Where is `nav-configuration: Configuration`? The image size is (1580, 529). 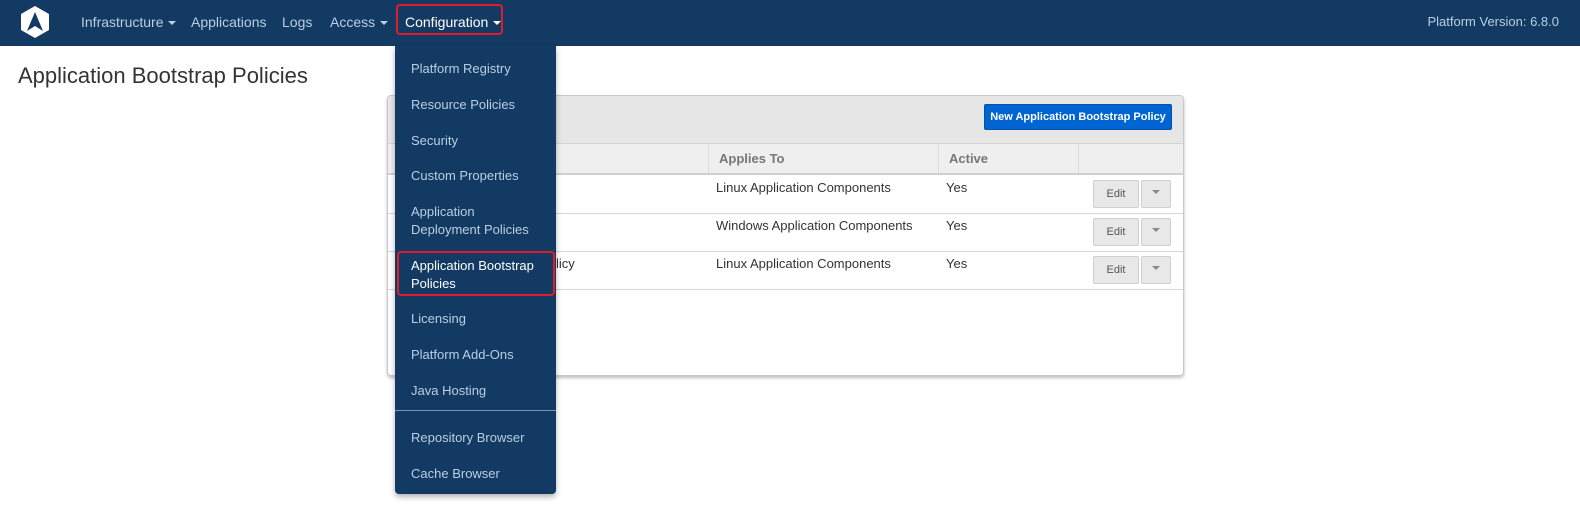 nav-configuration: Configuration is located at coordinates (453, 23).